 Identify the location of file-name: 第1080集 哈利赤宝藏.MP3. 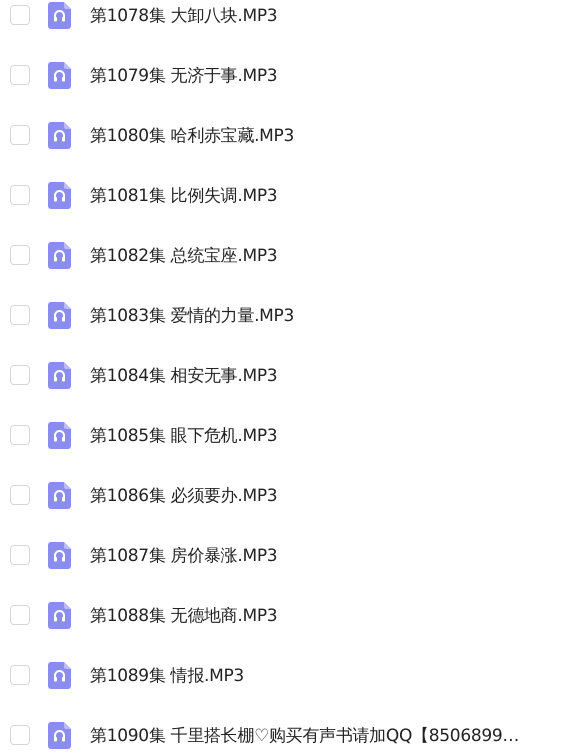
(192, 135).